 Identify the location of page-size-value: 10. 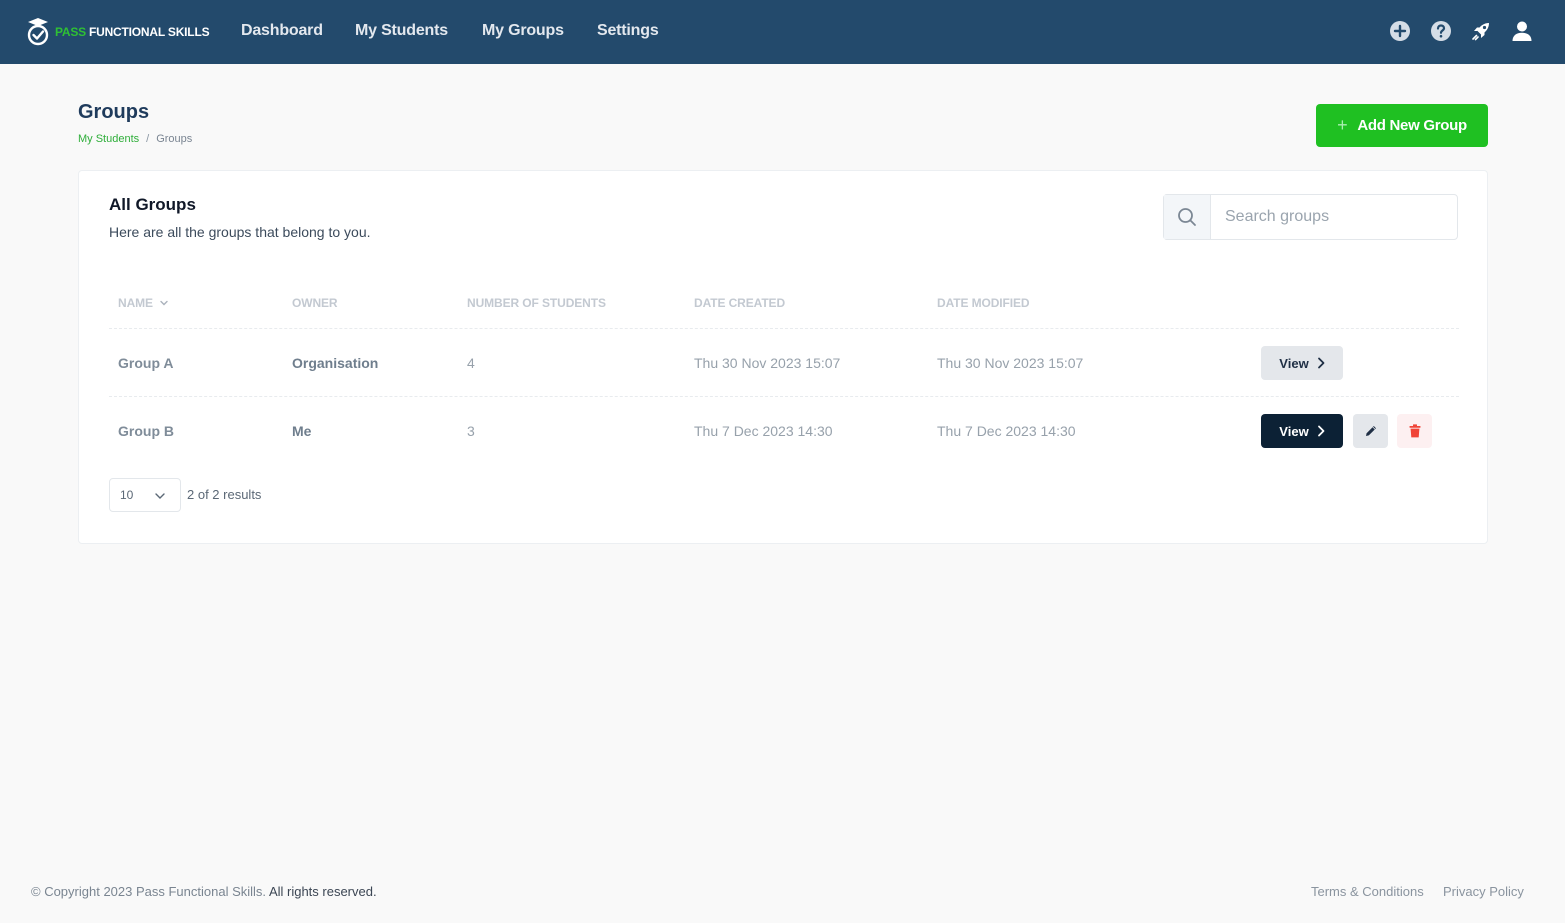
(127, 495).